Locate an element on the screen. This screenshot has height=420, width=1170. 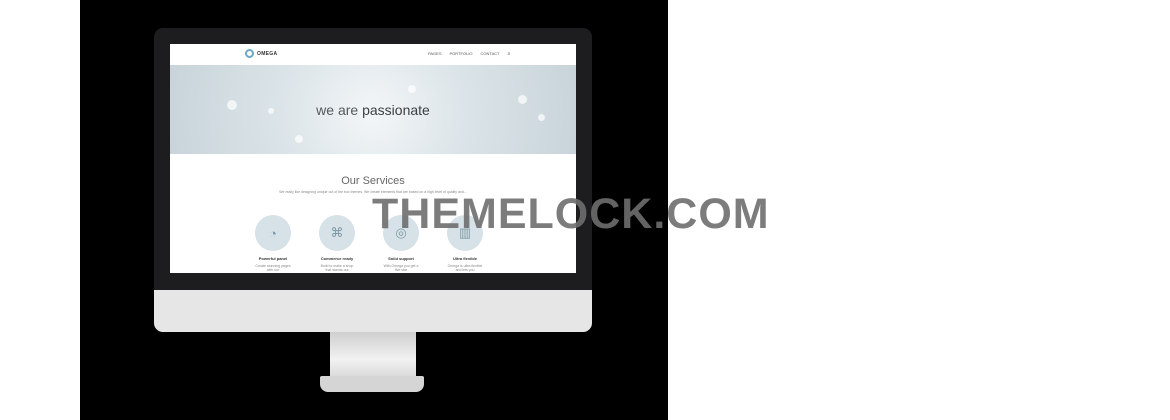
search-icon: ⌕ is located at coordinates (509, 54).